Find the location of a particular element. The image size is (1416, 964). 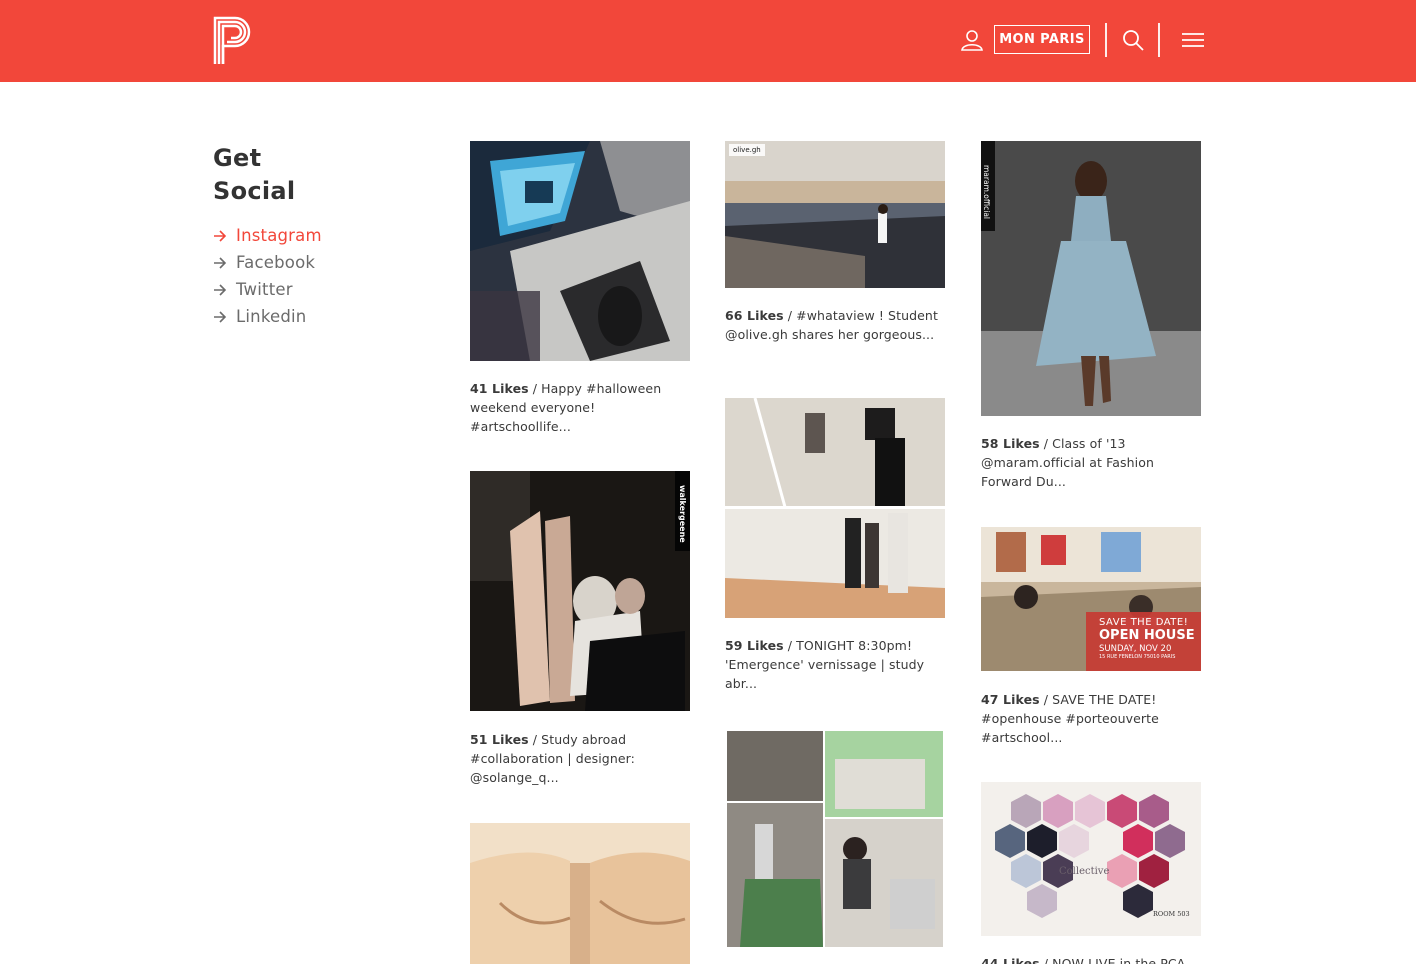

instagram-post-image: walkergeene is located at coordinates (580, 591).